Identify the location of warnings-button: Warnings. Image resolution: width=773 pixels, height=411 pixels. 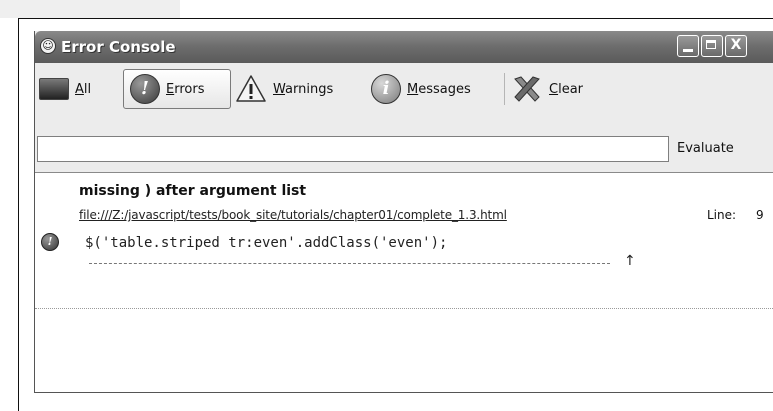
(301, 89).